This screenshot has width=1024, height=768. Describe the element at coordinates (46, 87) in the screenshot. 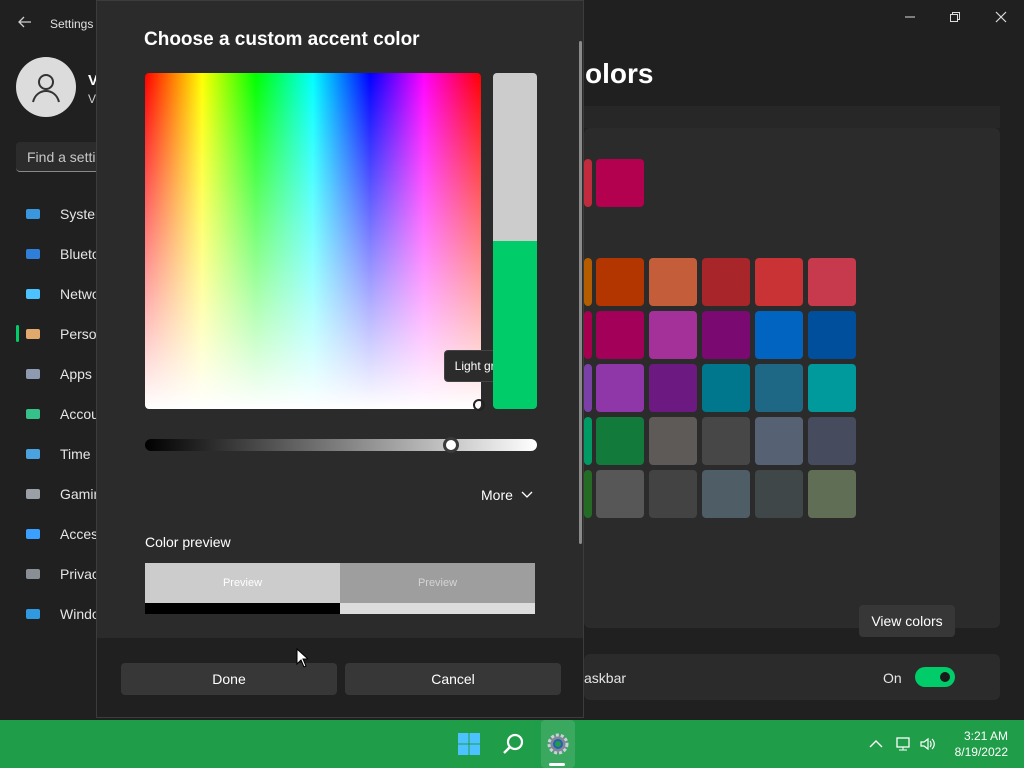

I see `avatar` at that location.